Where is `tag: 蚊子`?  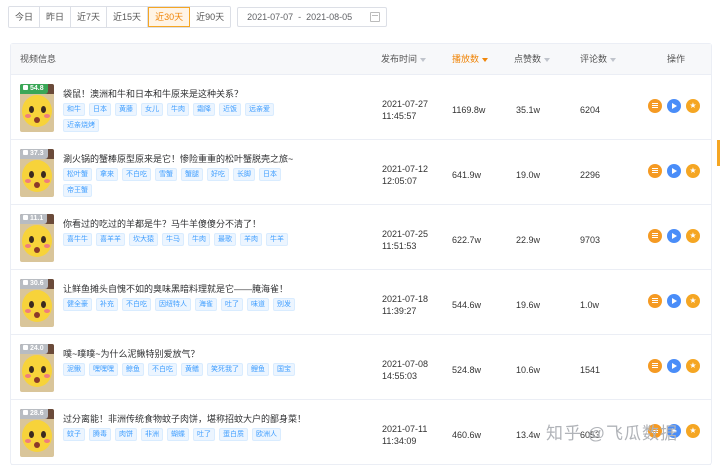 tag: 蚊子 is located at coordinates (74, 434).